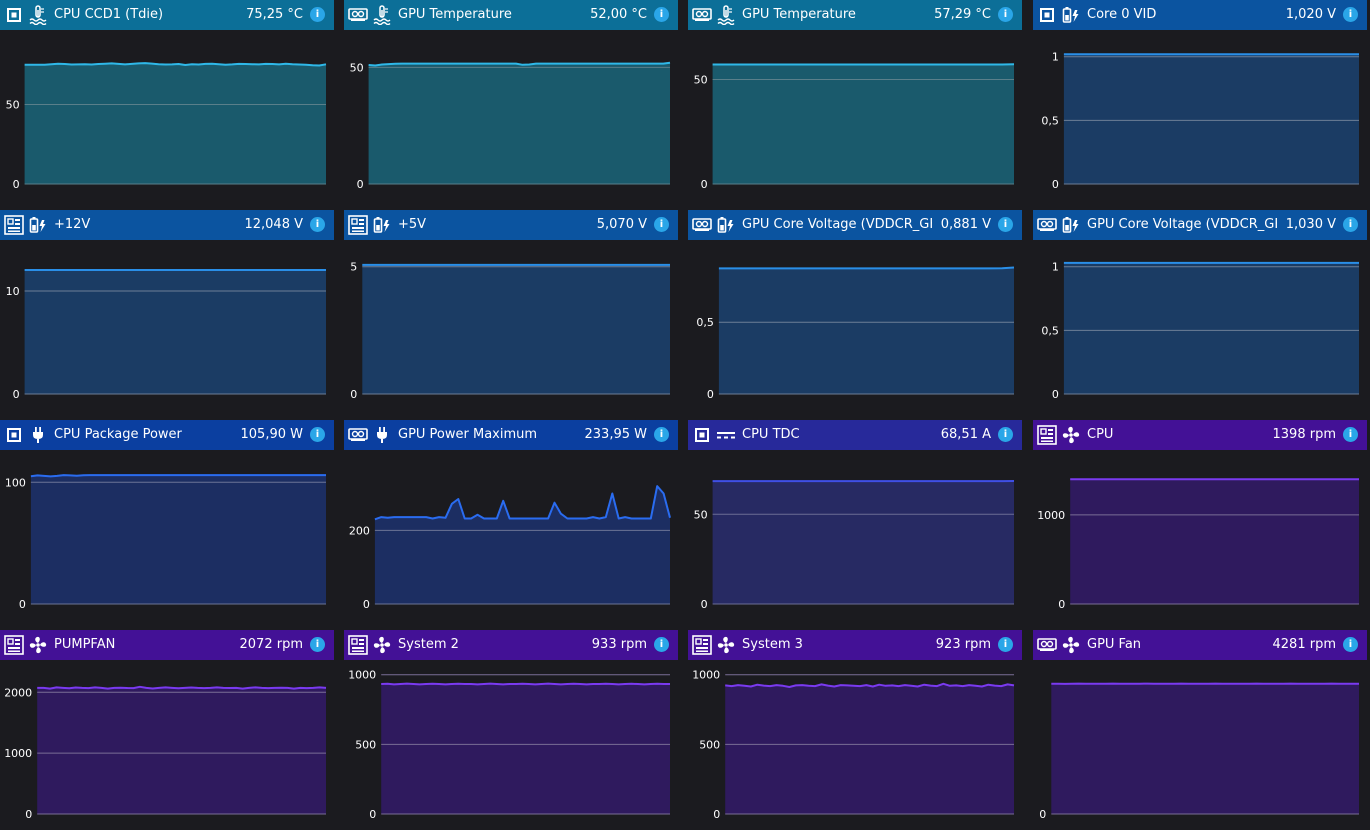  Describe the element at coordinates (167, 310) in the screenshot. I see `sensor-panel: +12V12,048 Vi010` at that location.